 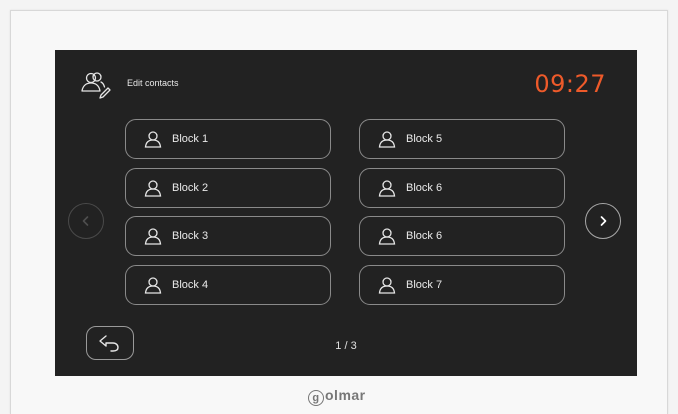 What do you see at coordinates (190, 285) in the screenshot?
I see `contact-label: Block 4` at bounding box center [190, 285].